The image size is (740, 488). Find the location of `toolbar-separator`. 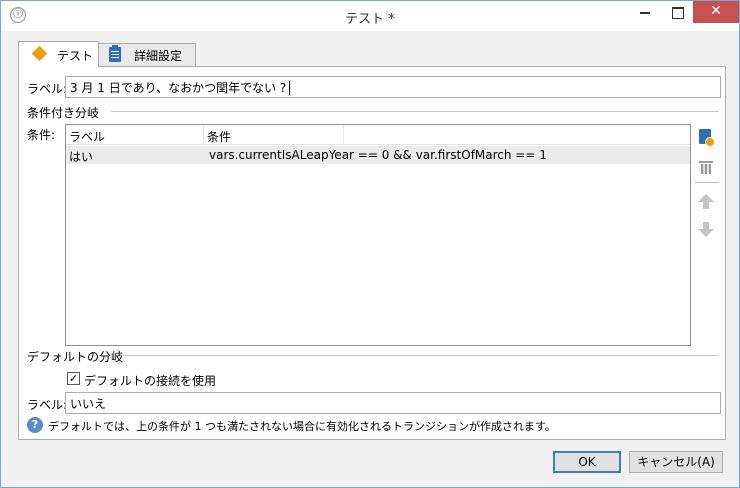

toolbar-separator is located at coordinates (707, 182).